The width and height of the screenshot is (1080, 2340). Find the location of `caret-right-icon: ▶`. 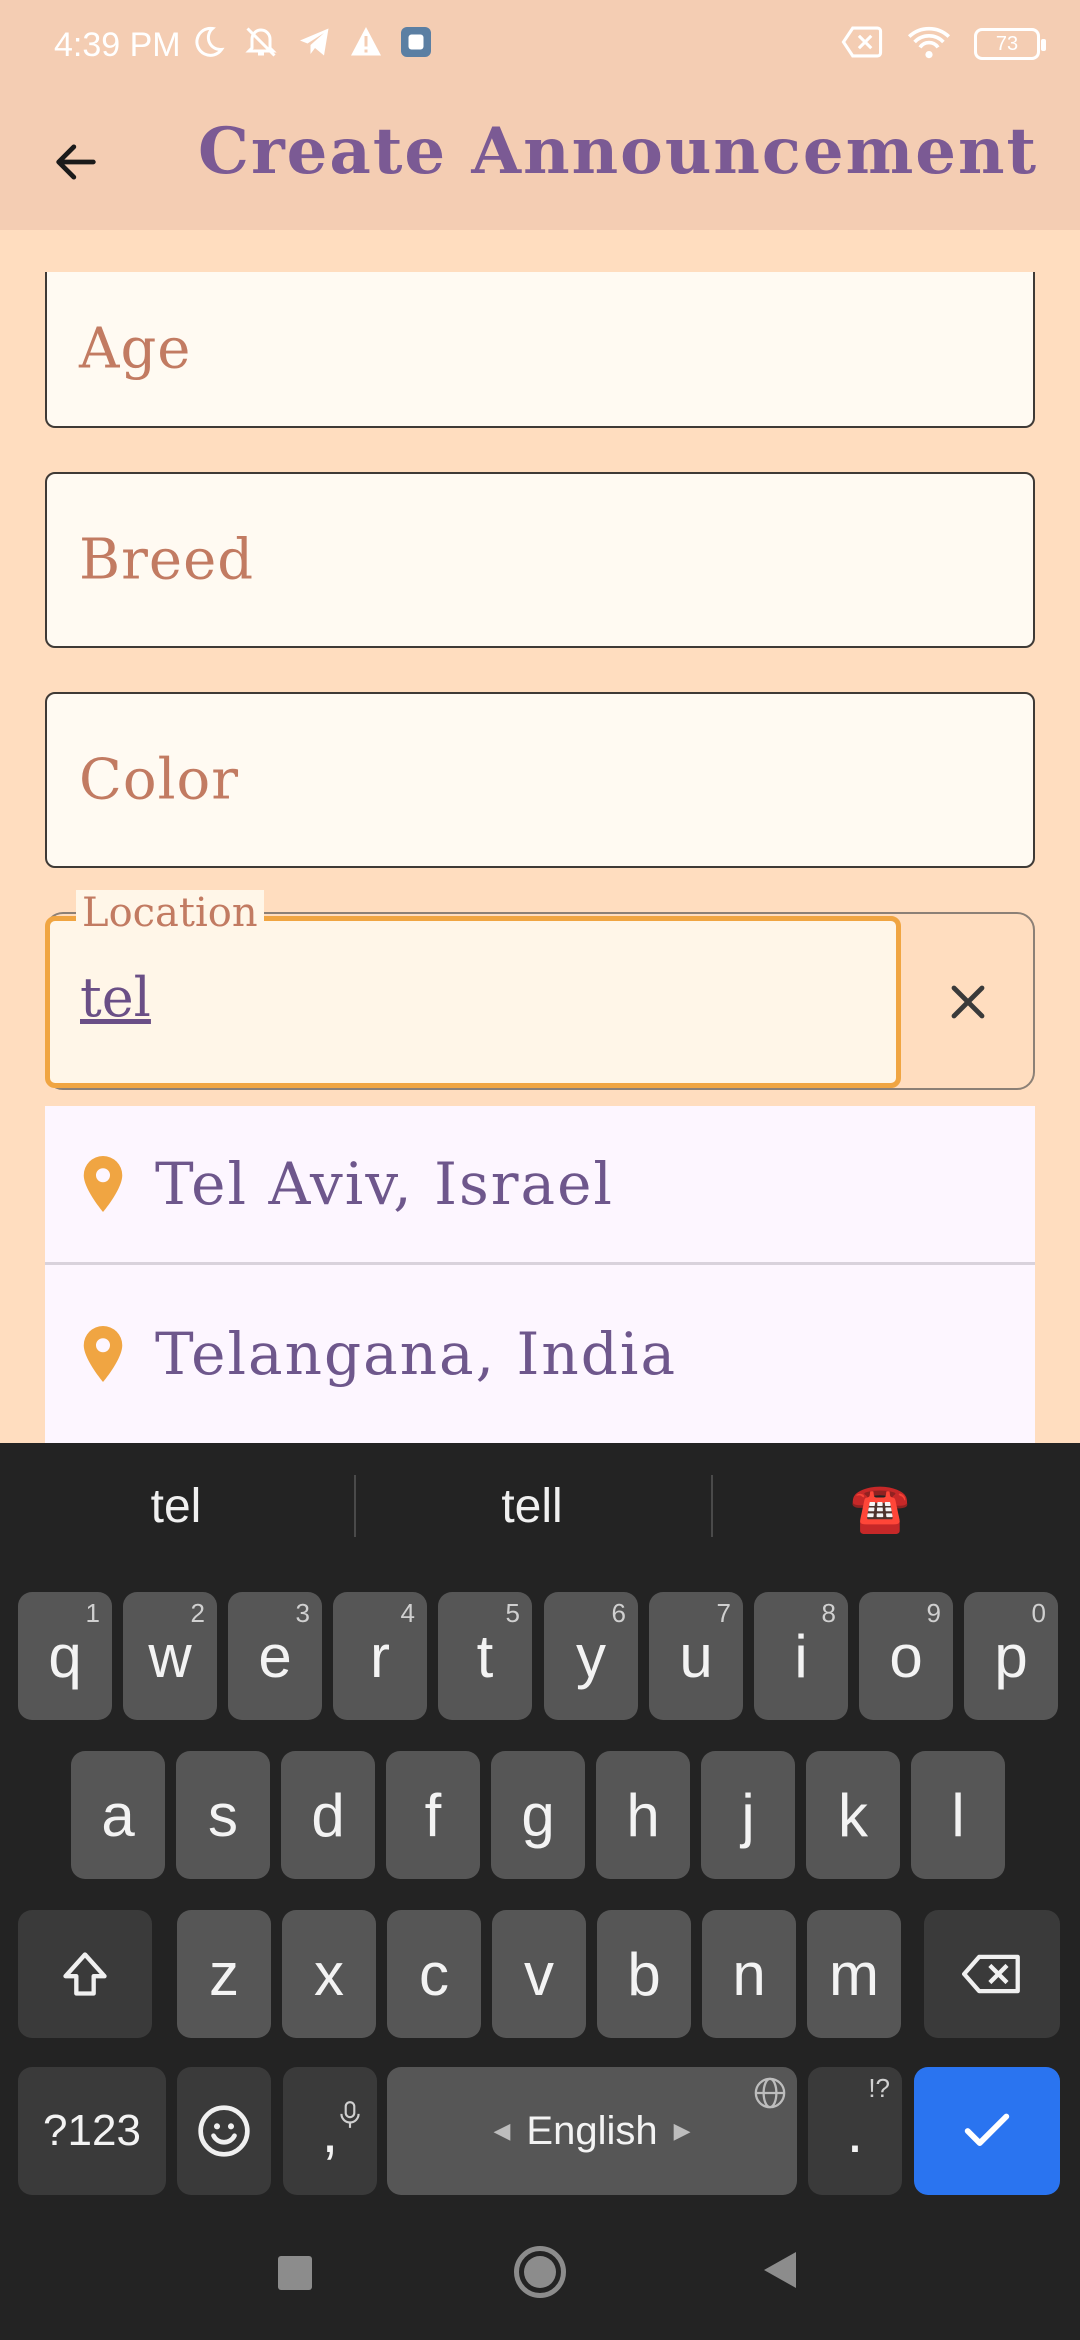

caret-right-icon: ▶ is located at coordinates (682, 2130).